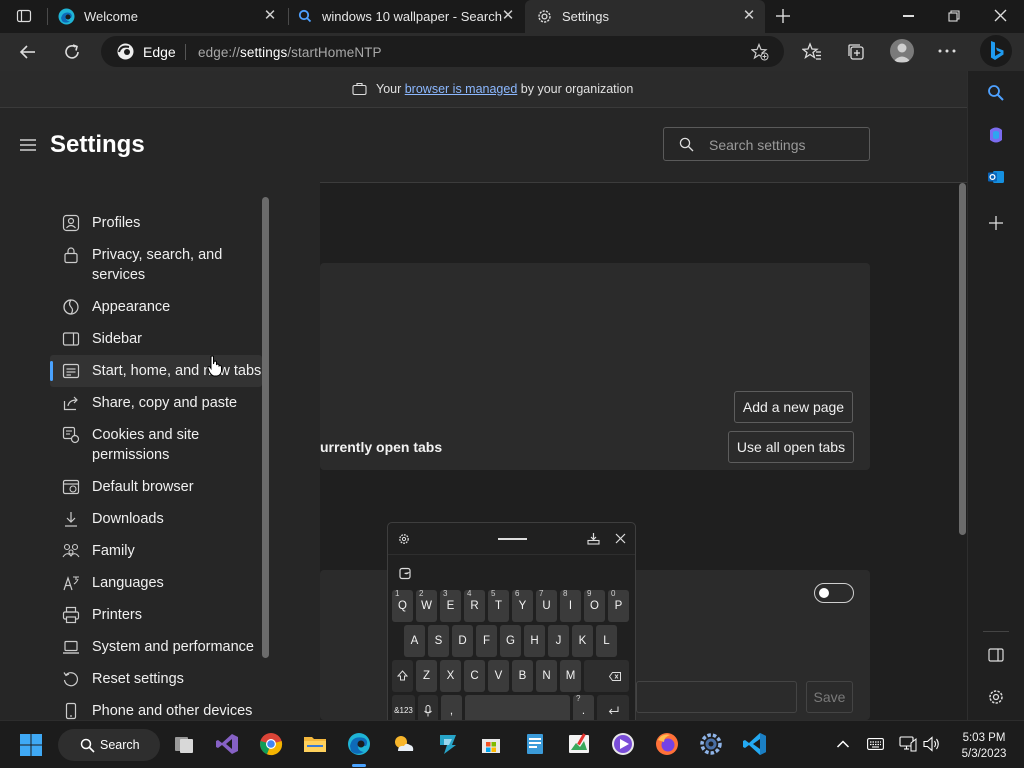 The image size is (1024, 768). I want to click on collections-icon, so click(856, 52).